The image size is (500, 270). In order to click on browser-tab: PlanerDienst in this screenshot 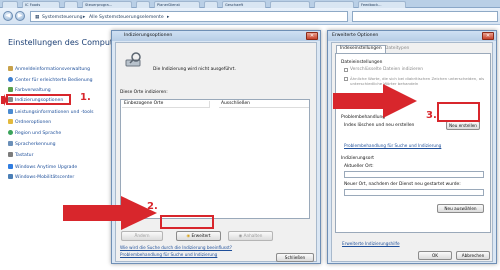, I will do `click(177, 4)`.